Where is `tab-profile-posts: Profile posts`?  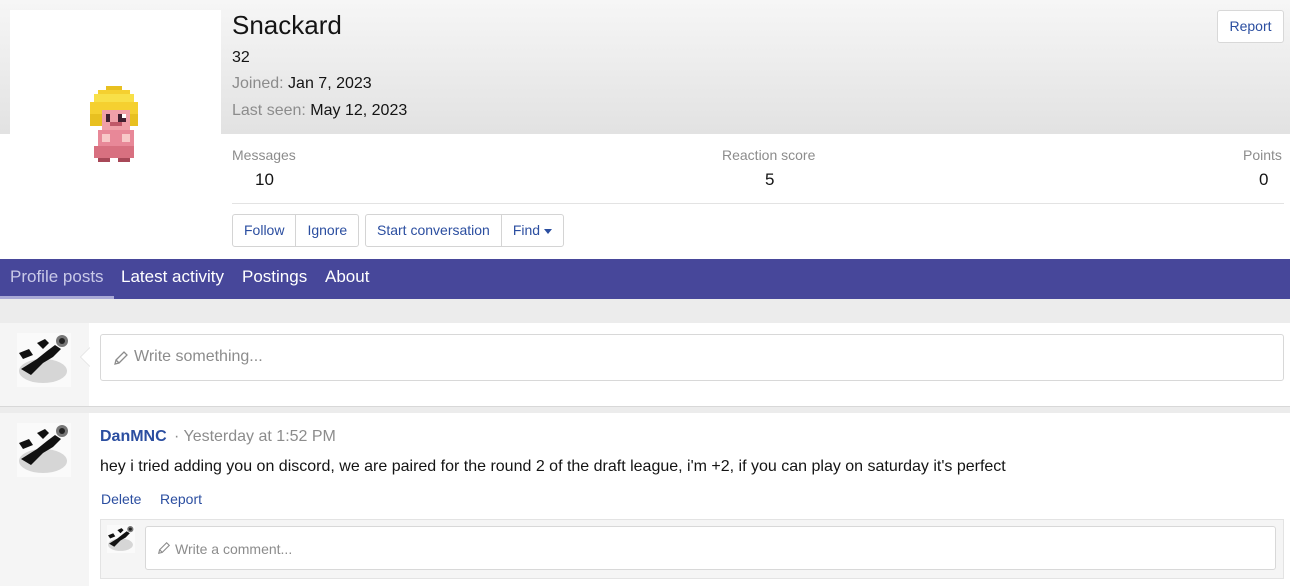
tab-profile-posts: Profile posts is located at coordinates (57, 279).